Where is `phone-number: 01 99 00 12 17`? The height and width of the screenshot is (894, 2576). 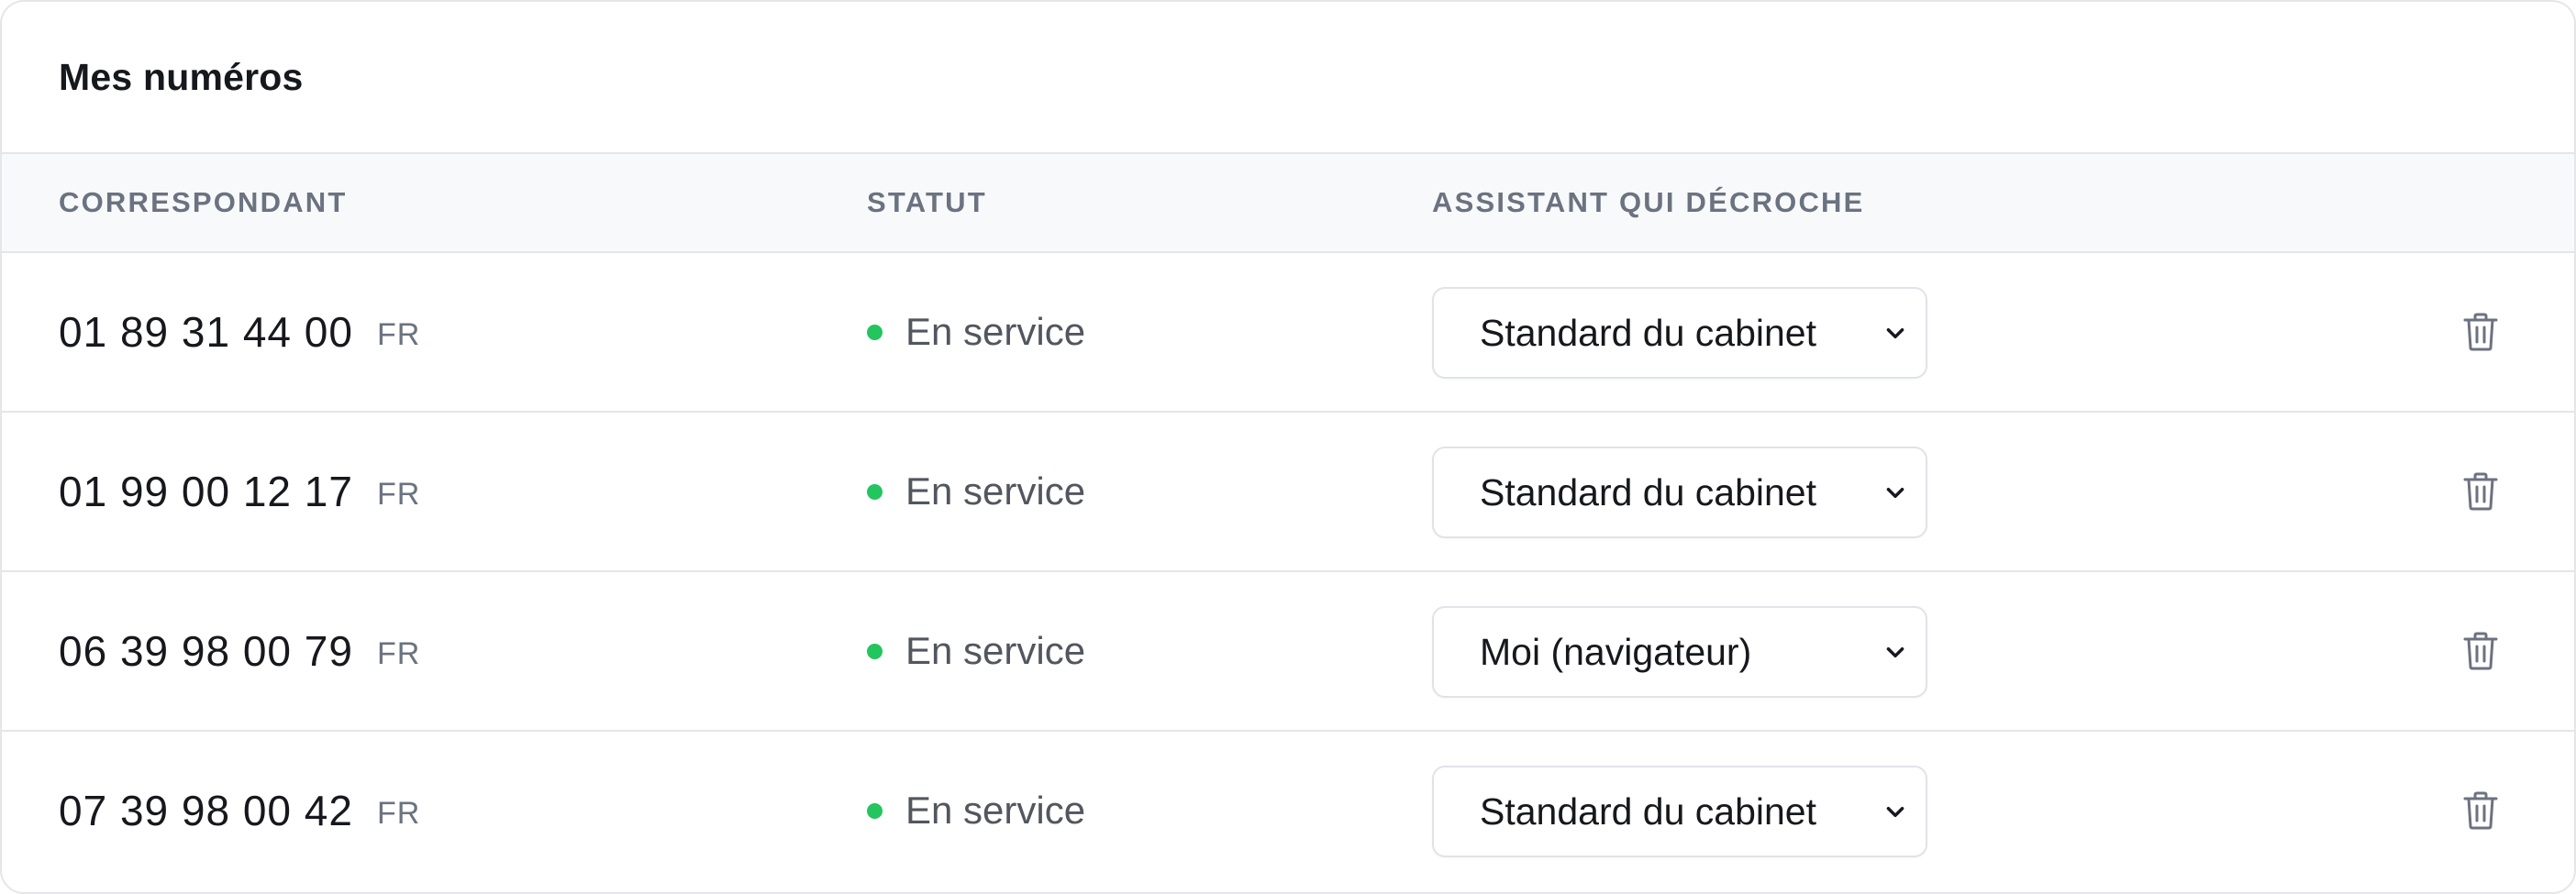 phone-number: 01 99 00 12 17 is located at coordinates (206, 491).